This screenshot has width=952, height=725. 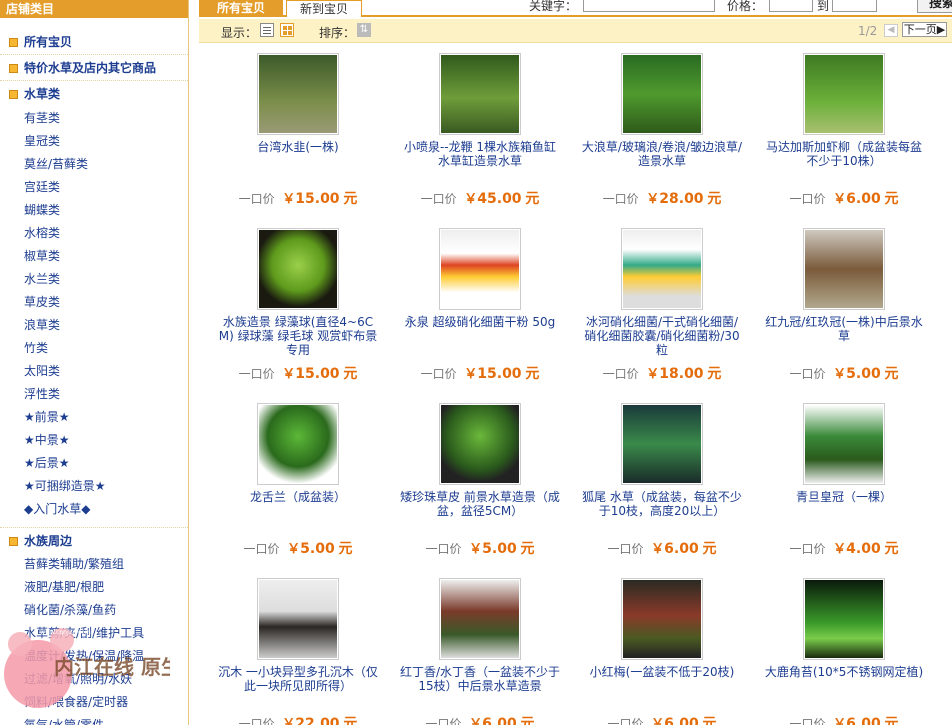 What do you see at coordinates (94, 256) in the screenshot?
I see `sidebar-subcategory-item: 椒草类` at bounding box center [94, 256].